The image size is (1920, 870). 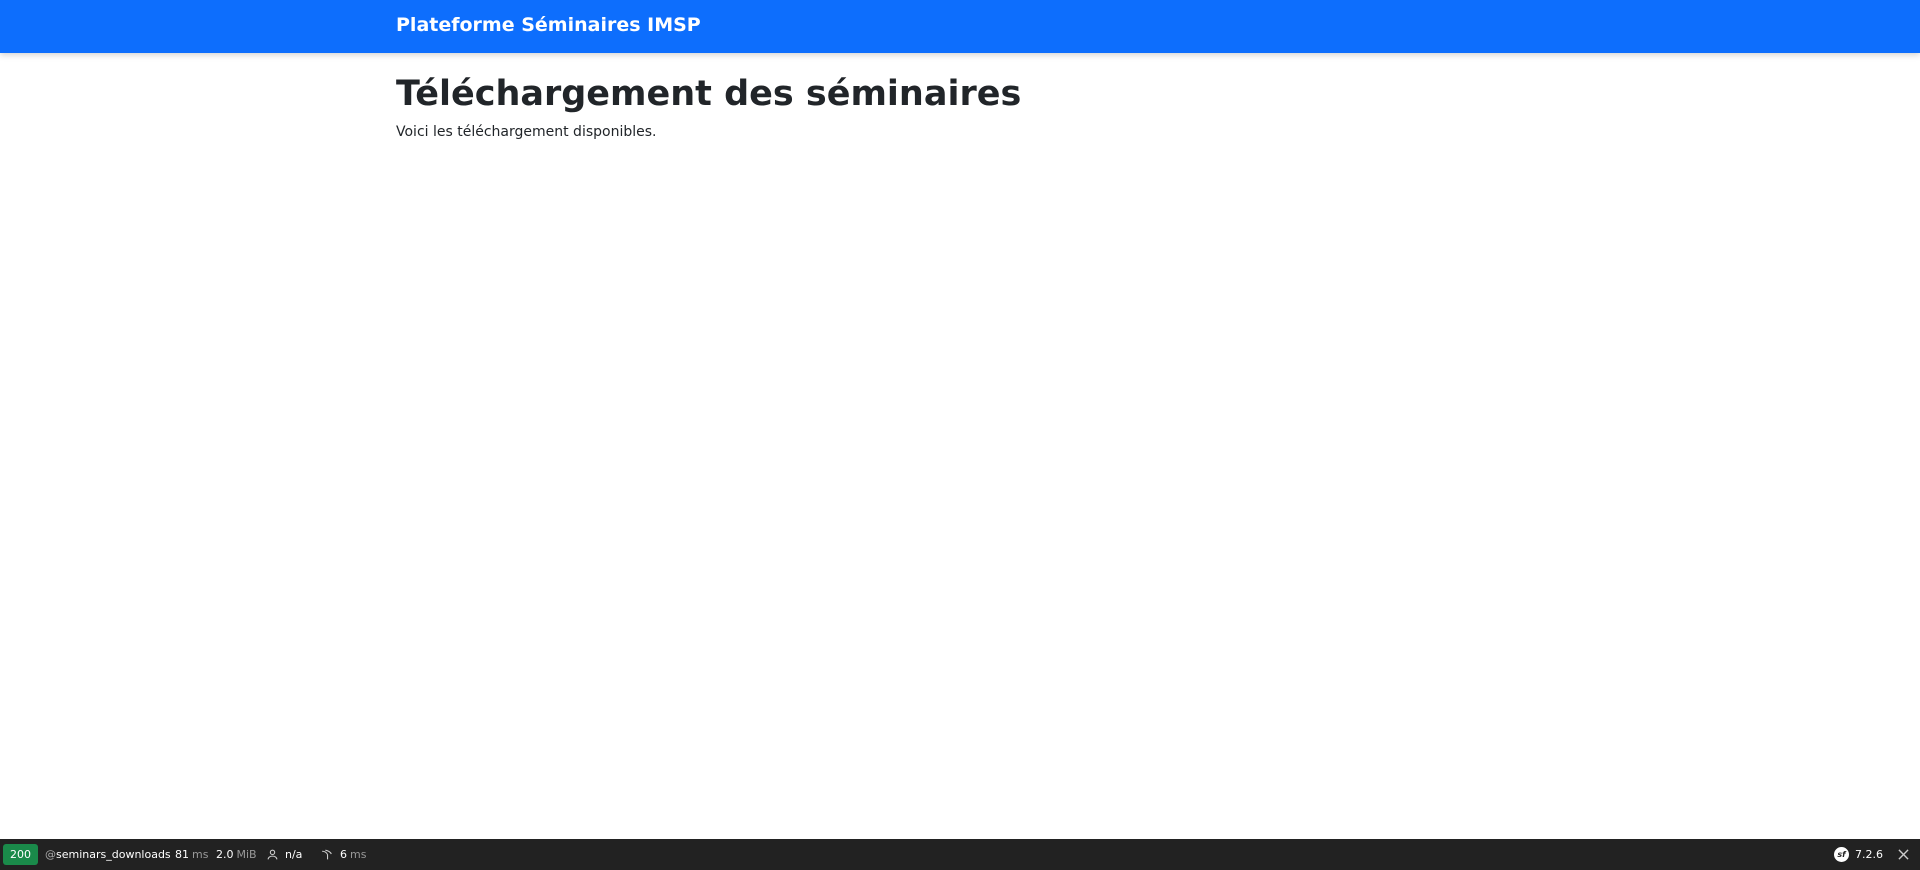 I want to click on route-prefix: @, so click(x=50, y=854).